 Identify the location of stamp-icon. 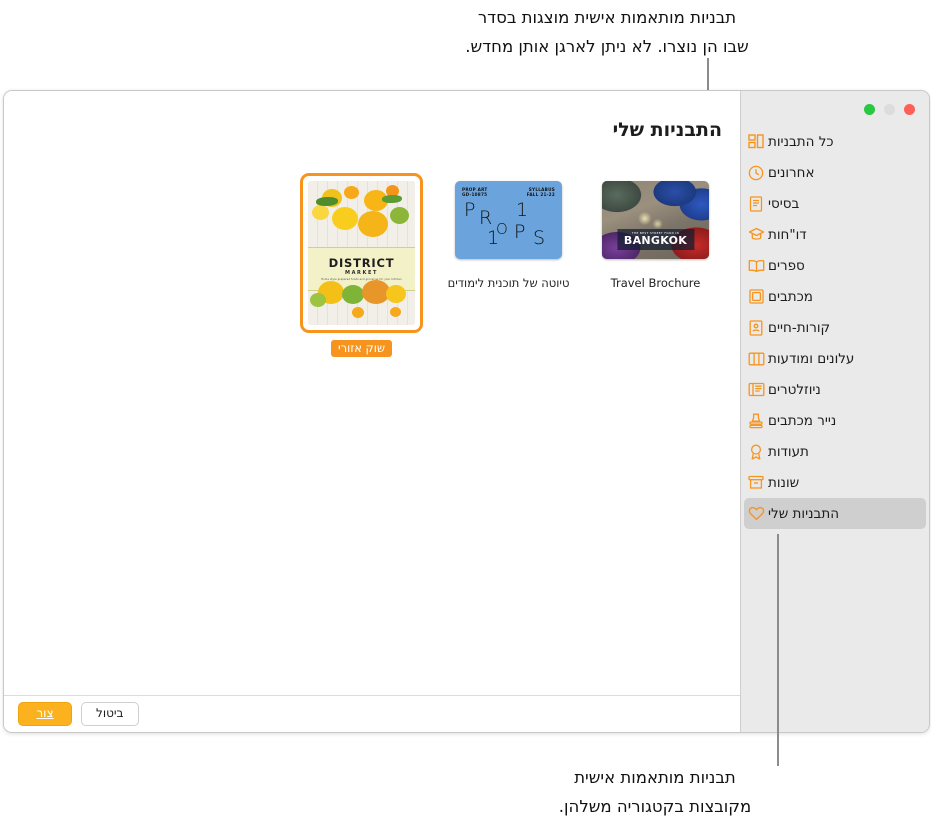
(756, 421).